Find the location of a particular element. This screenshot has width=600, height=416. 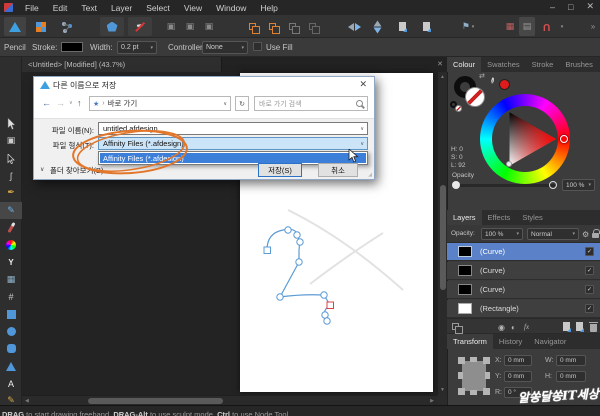

stroke-color-swatch is located at coordinates (72, 47).